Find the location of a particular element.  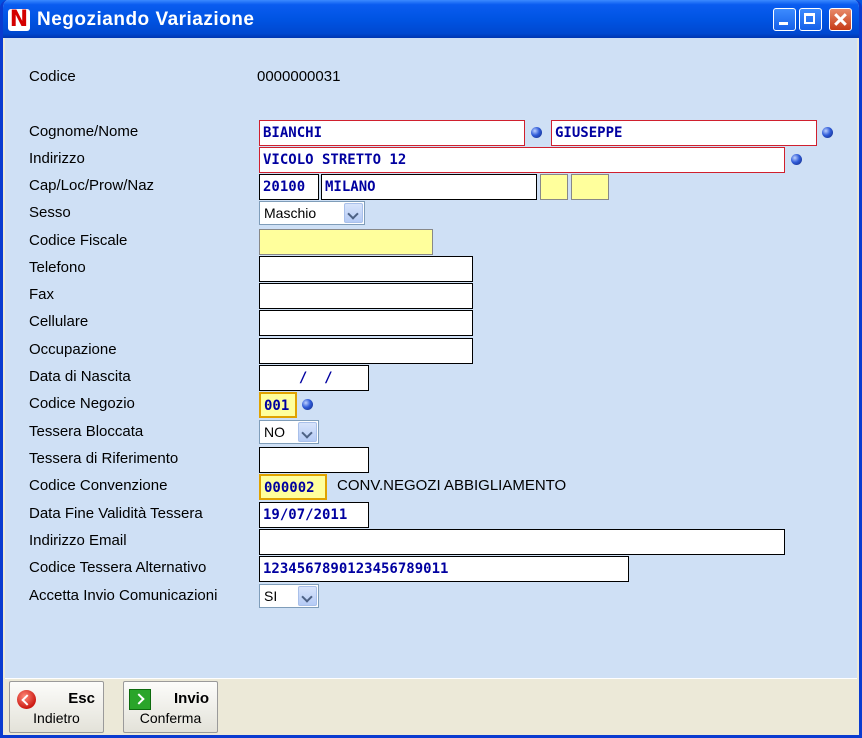

confirm-button: Invio Conferma is located at coordinates (170, 707).